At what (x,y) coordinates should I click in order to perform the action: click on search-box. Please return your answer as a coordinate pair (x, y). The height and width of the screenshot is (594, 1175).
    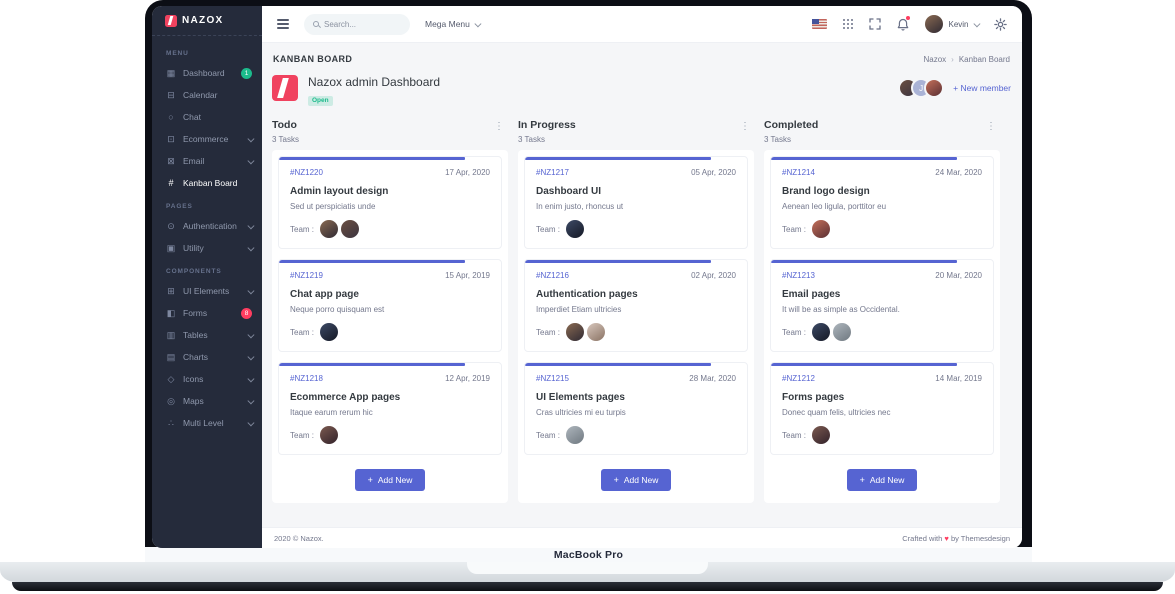
    Looking at the image, I should click on (357, 24).